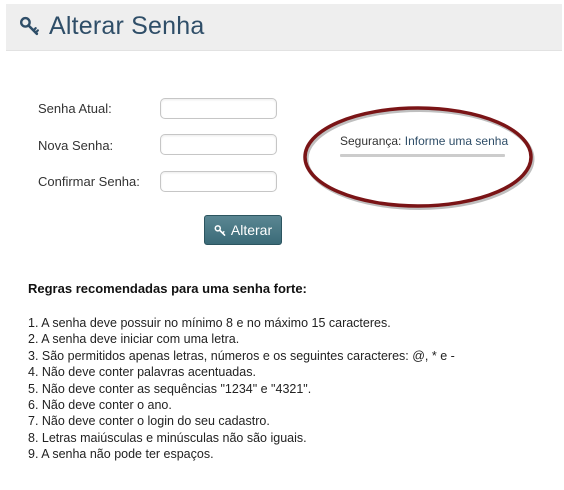  Describe the element at coordinates (218, 108) in the screenshot. I see `current-password-input` at that location.